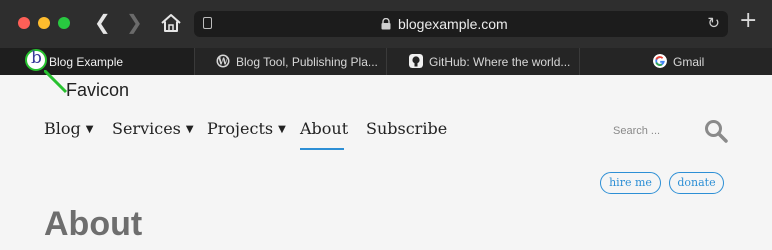 Image resolution: width=772 pixels, height=250 pixels. I want to click on address-bar: blogexample.com ↻, so click(461, 24).